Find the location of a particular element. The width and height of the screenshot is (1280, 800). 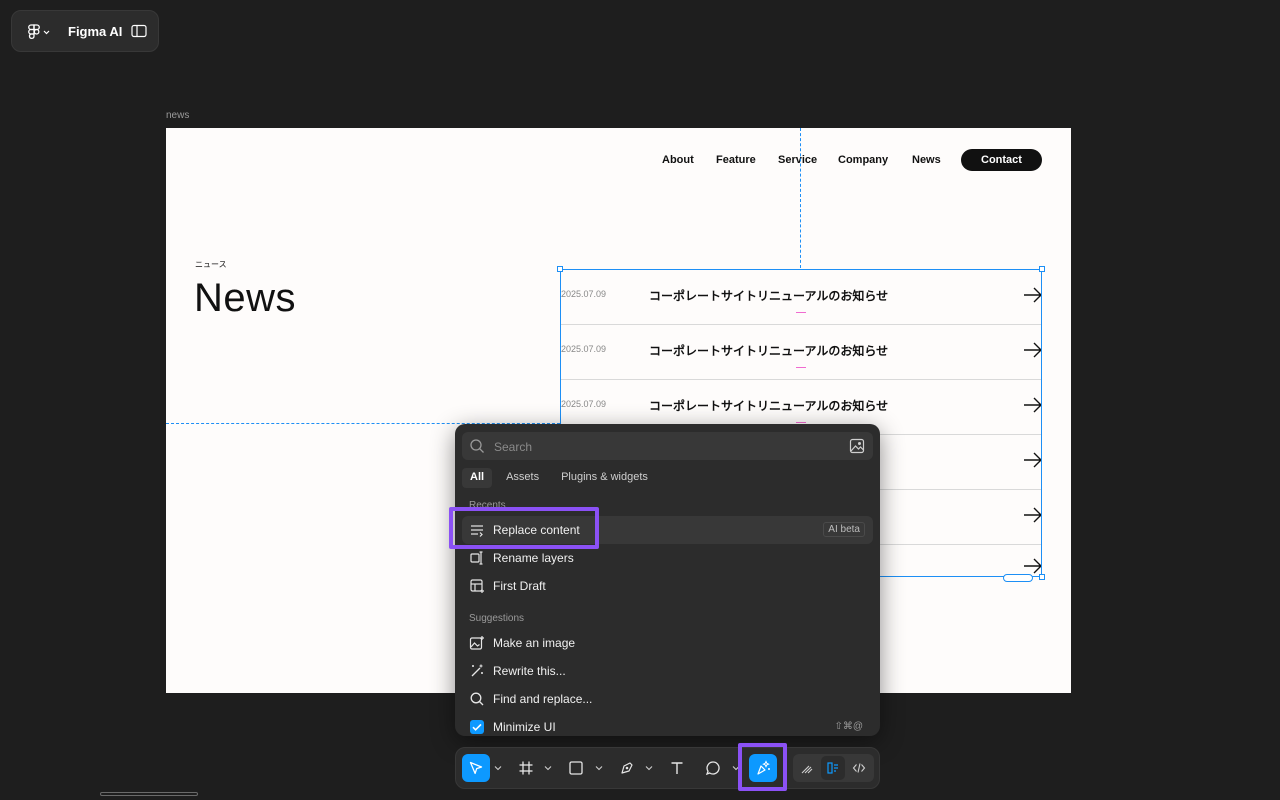

tab-all: All is located at coordinates (477, 478).